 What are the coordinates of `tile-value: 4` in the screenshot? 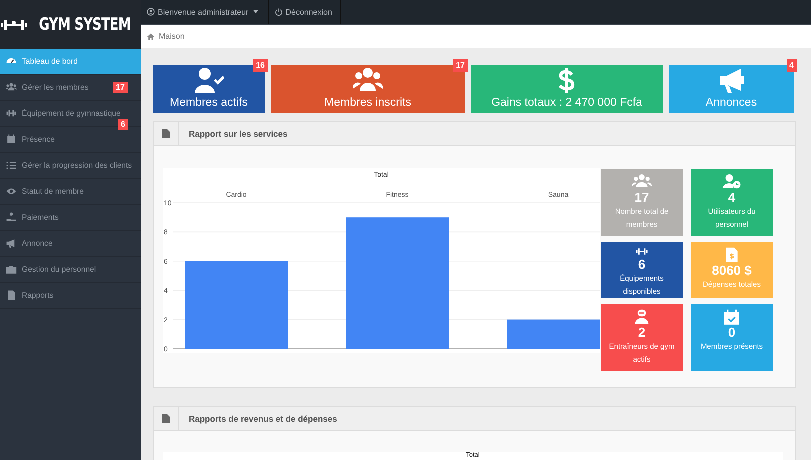 It's located at (732, 197).